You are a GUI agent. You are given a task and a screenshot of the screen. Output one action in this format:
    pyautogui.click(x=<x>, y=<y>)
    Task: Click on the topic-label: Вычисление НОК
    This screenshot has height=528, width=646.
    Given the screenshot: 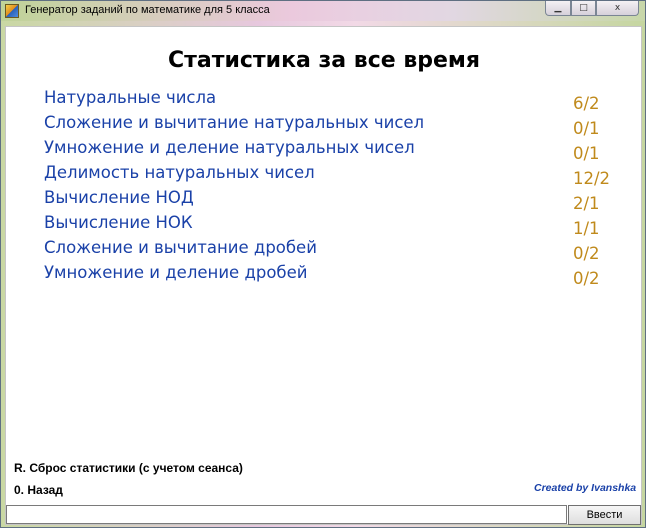 What is the action you would take?
    pyautogui.click(x=118, y=222)
    